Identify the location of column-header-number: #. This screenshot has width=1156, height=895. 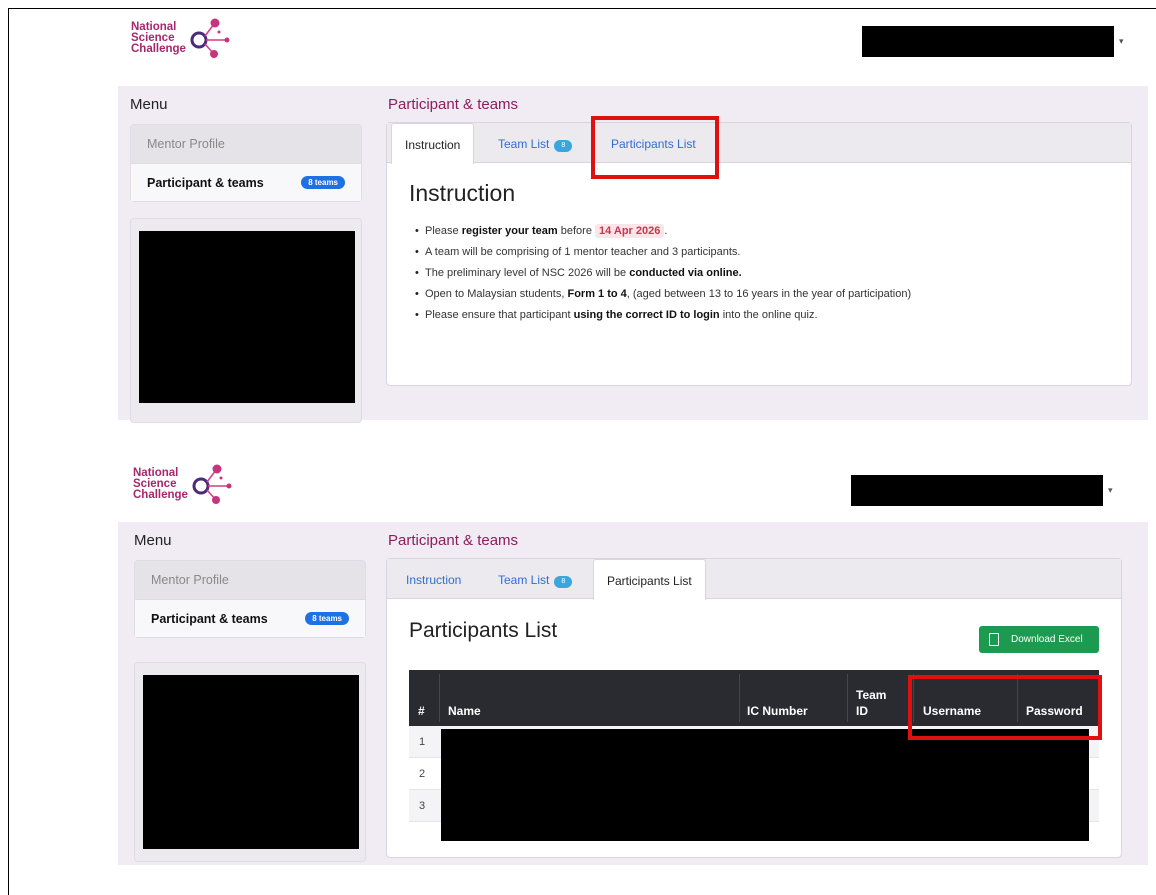
(421, 711).